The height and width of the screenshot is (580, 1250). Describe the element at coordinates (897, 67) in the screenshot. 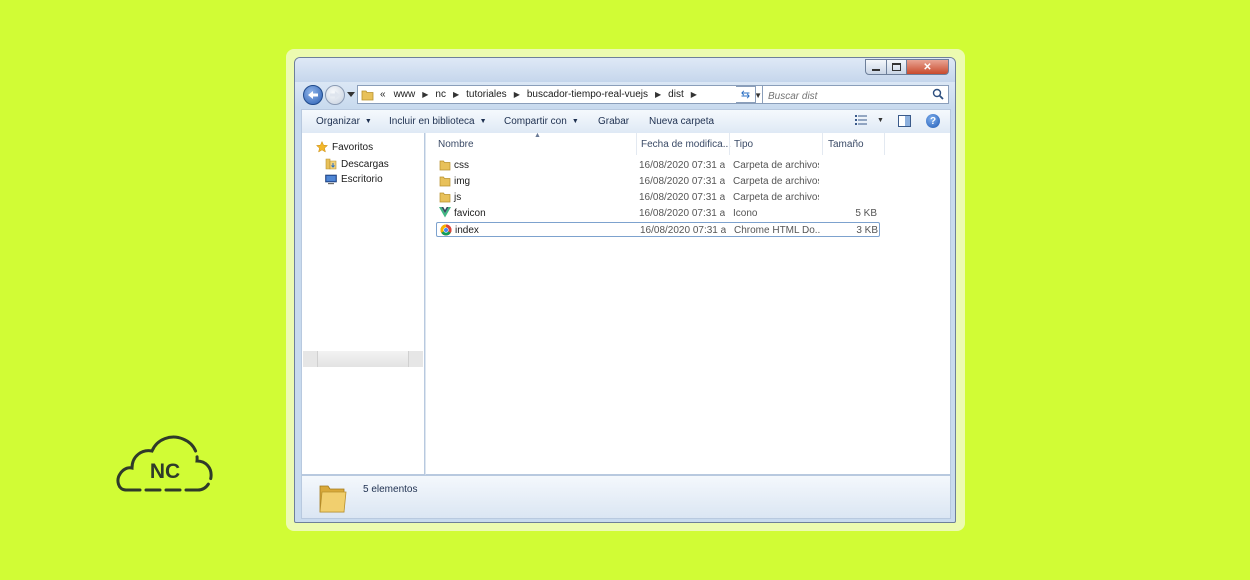

I see `maximize-button` at that location.